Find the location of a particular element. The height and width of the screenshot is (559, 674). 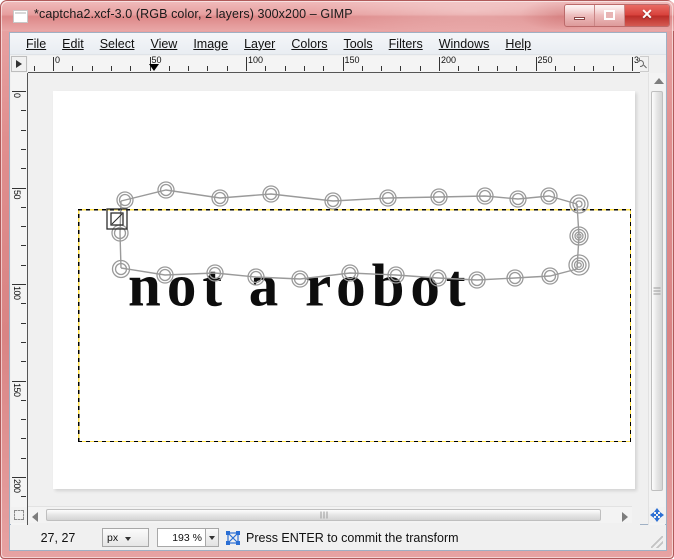

menu-filters-label: Filters is located at coordinates (405, 43).